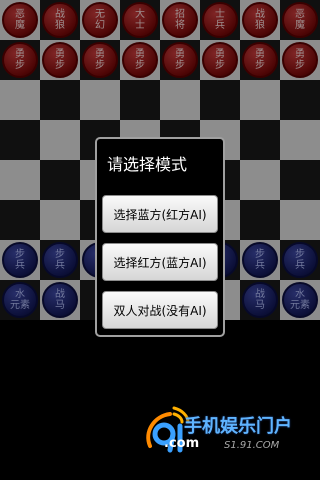 This screenshot has width=320, height=480. What do you see at coordinates (147, 164) in the screenshot?
I see `dialog-title: 请选择模式` at bounding box center [147, 164].